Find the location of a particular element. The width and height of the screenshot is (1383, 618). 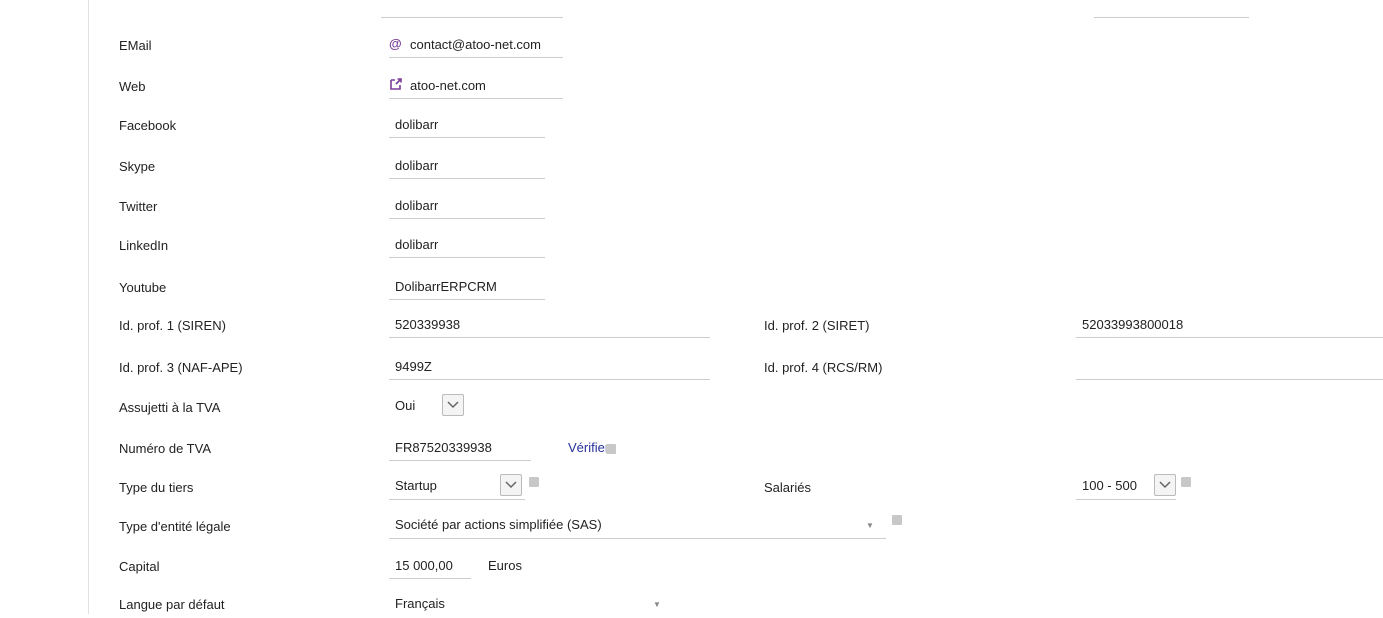

vat-subject-label: Assujetti à la TVA is located at coordinates (170, 407).